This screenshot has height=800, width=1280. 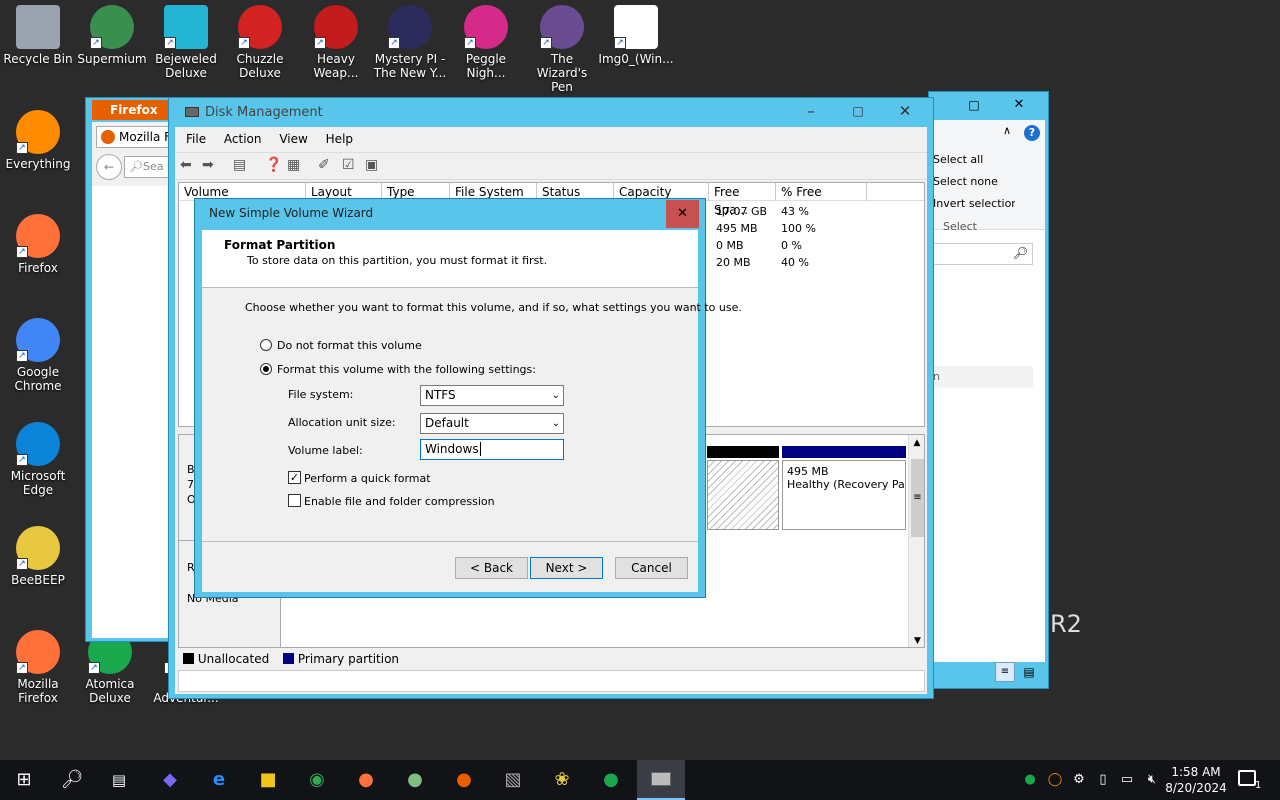 What do you see at coordinates (38, 35) in the screenshot?
I see `desktop-icon: Recycle Bin` at bounding box center [38, 35].